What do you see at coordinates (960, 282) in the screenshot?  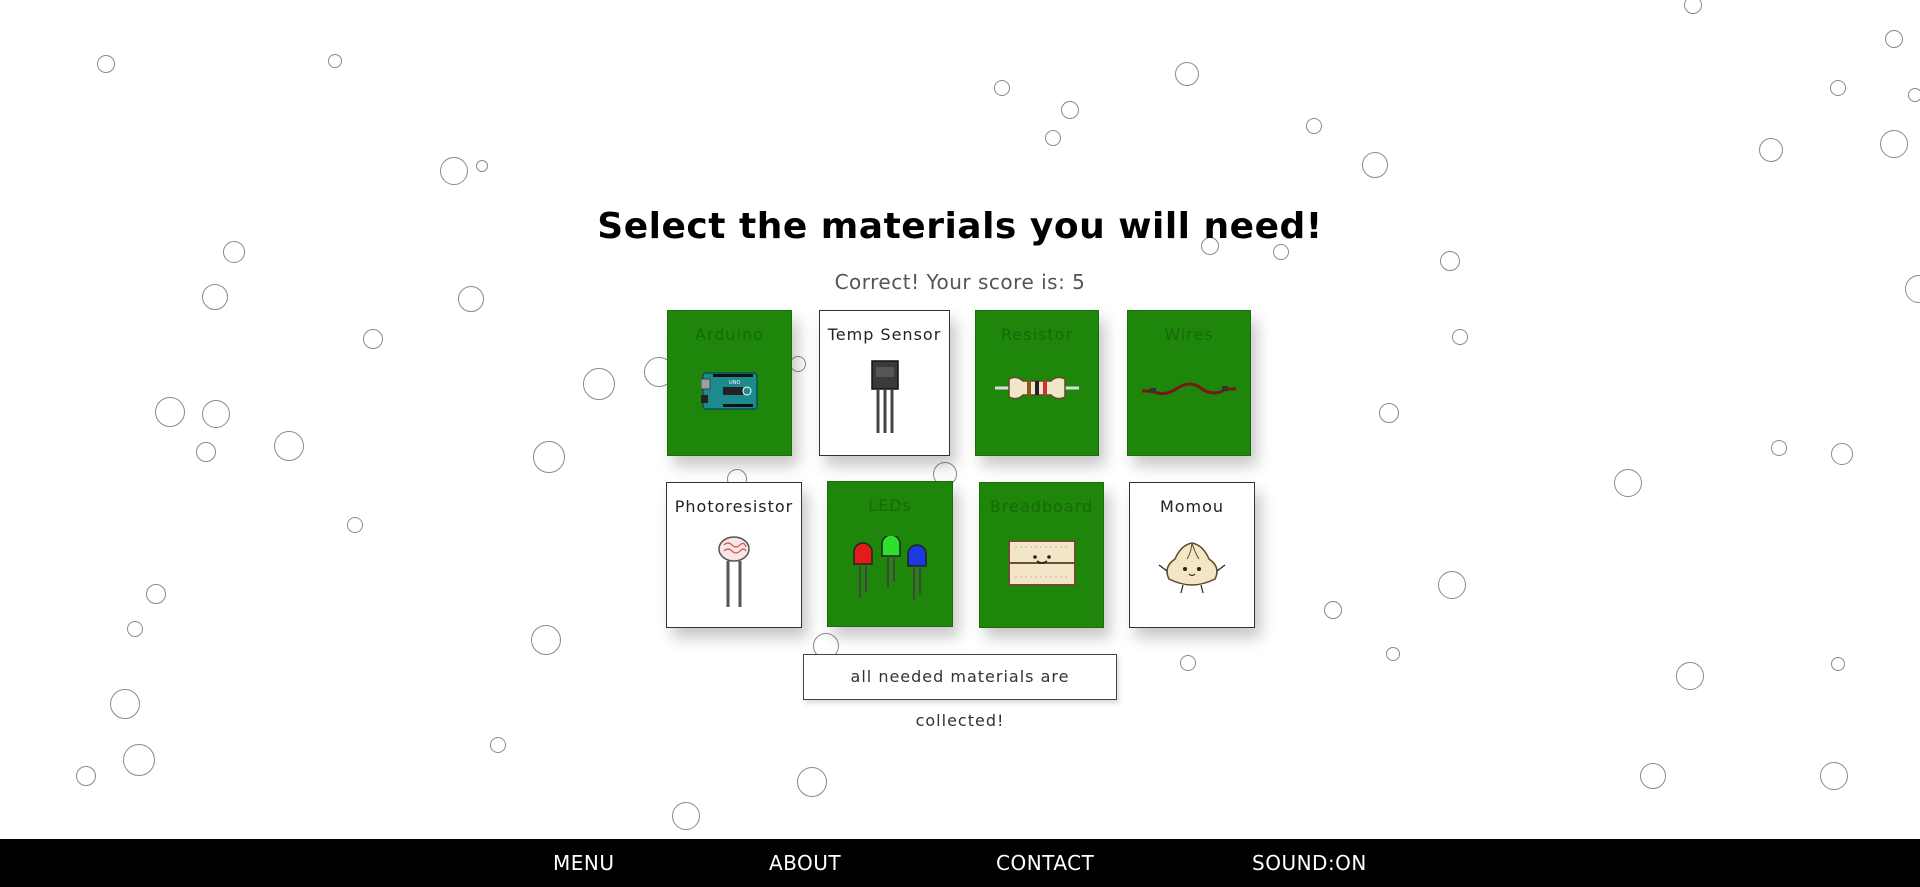 I see `score-text: Correct! Your score is: 5` at bounding box center [960, 282].